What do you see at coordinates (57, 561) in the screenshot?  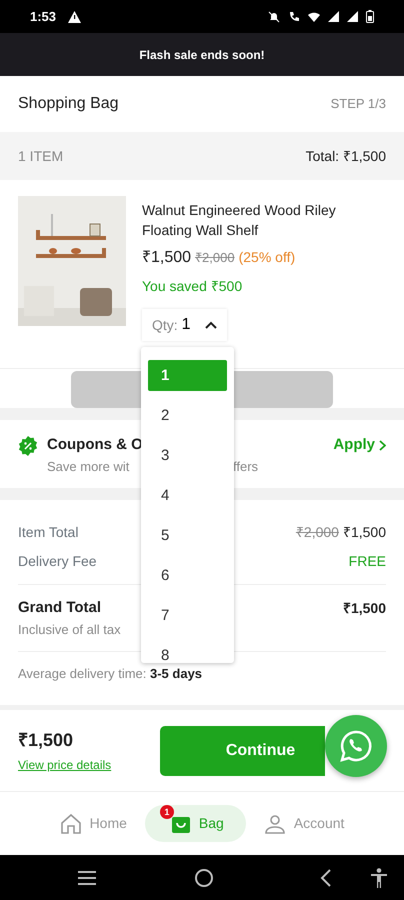 I see `delivery-fee-label: Delivery Fee` at bounding box center [57, 561].